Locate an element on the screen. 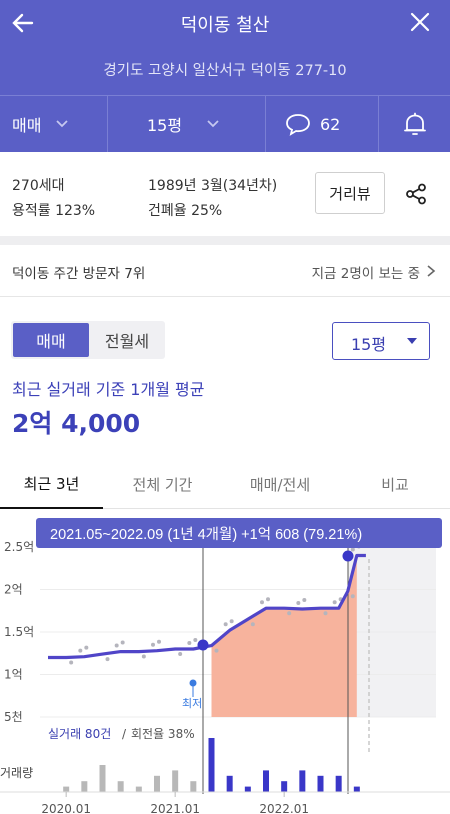 The image size is (450, 814). visitor-rank: 덕이동 주간 방문자 7위 is located at coordinates (79, 274).